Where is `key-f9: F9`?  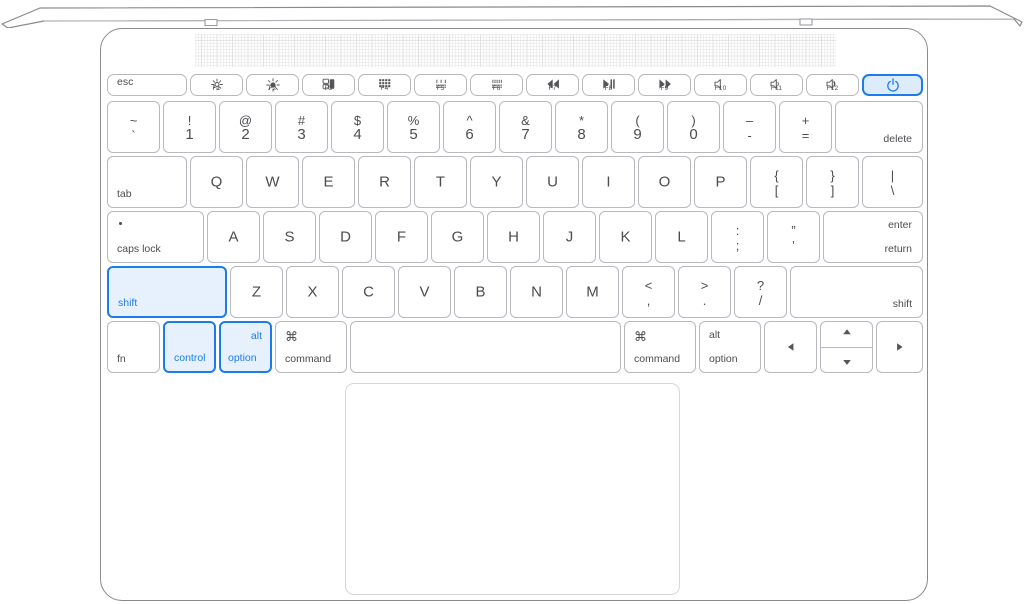
key-f9: F9 is located at coordinates (664, 85).